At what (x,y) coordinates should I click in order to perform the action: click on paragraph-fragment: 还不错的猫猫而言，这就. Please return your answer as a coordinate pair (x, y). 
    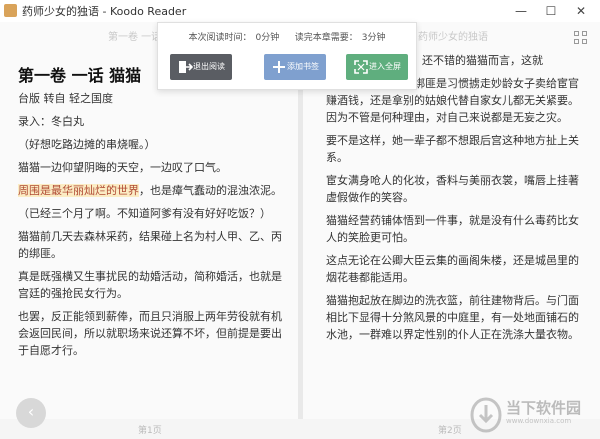
    Looking at the image, I should click on (482, 60).